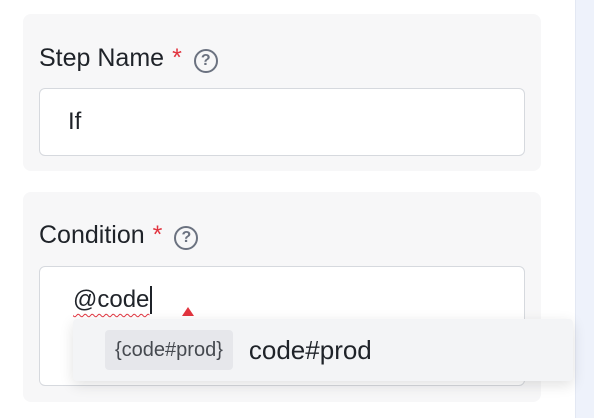  I want to click on caret-marker-icon, so click(188, 311).